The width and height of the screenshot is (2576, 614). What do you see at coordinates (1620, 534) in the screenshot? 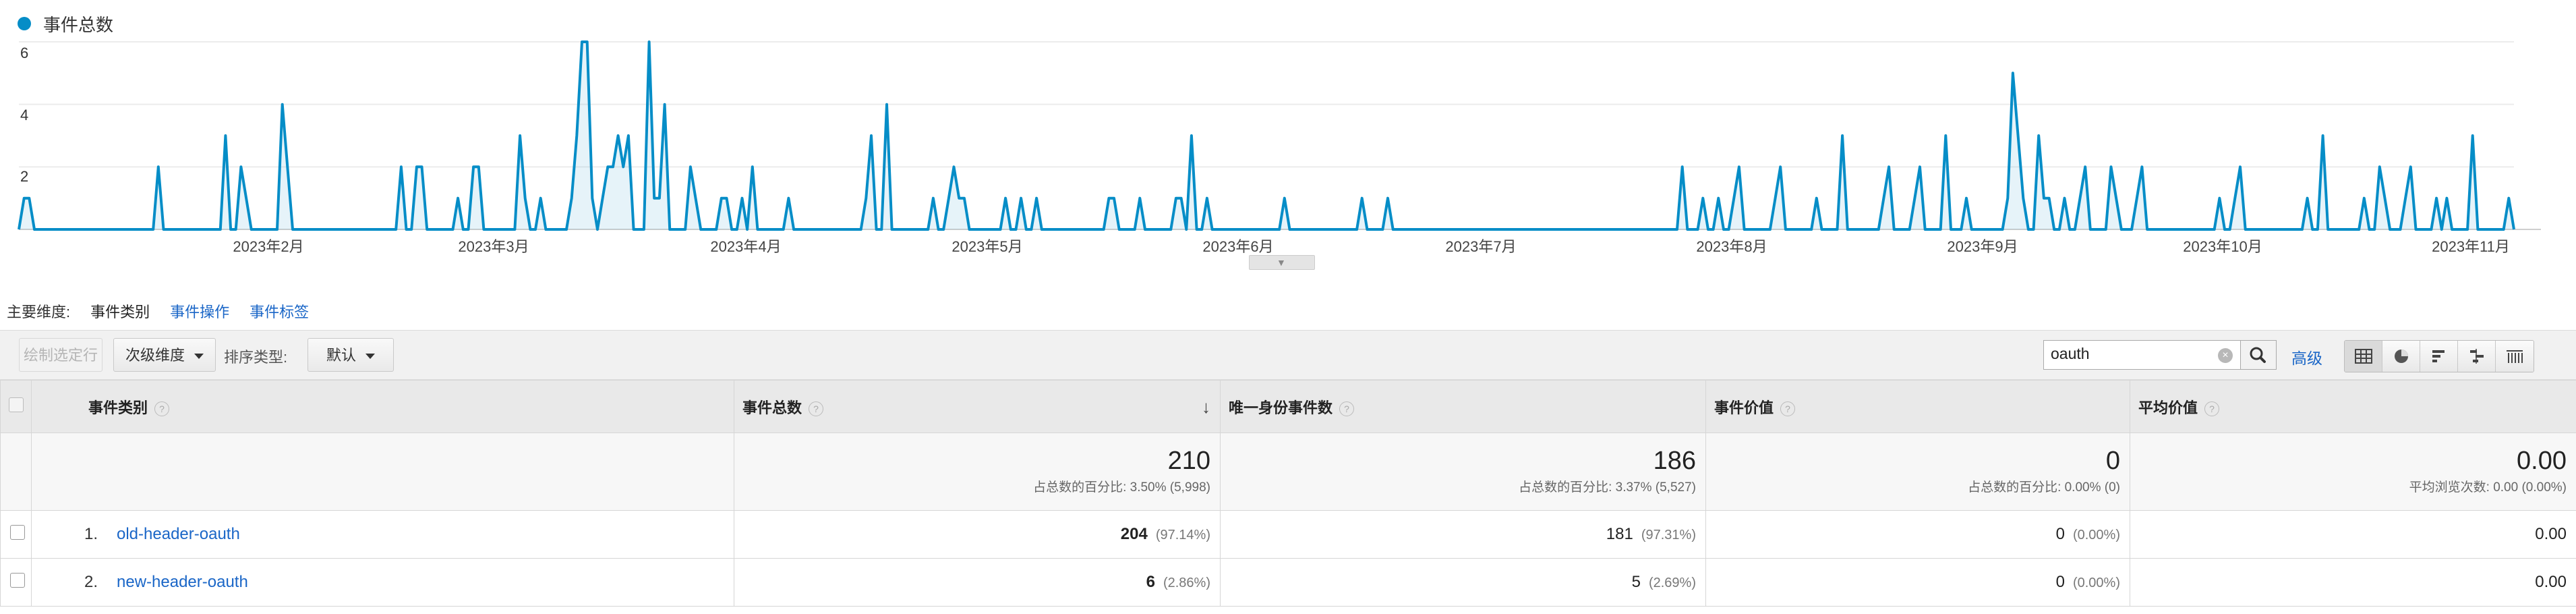
I see `cell-value: 181` at bounding box center [1620, 534].